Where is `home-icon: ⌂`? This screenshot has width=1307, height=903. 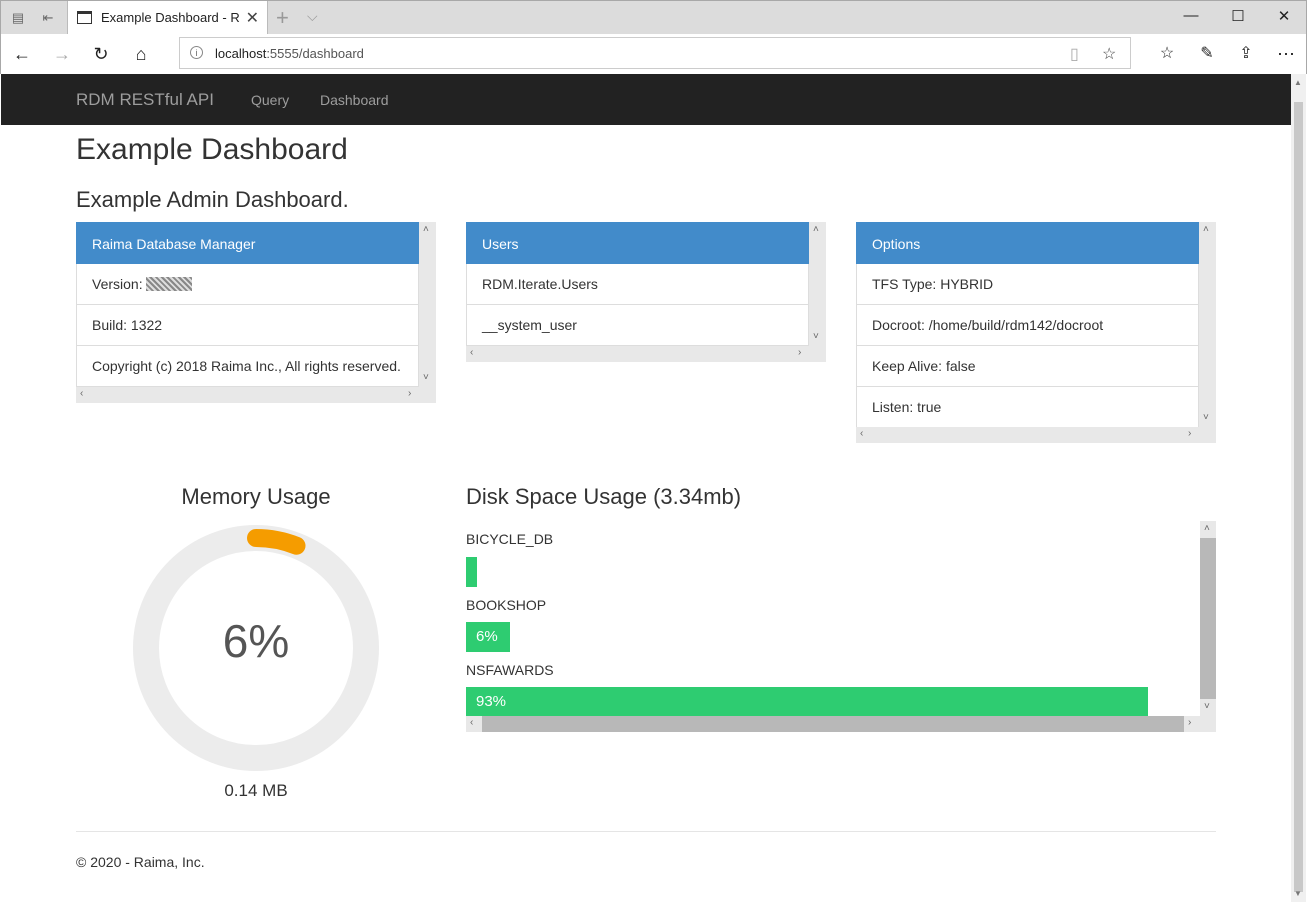 home-icon: ⌂ is located at coordinates (141, 54).